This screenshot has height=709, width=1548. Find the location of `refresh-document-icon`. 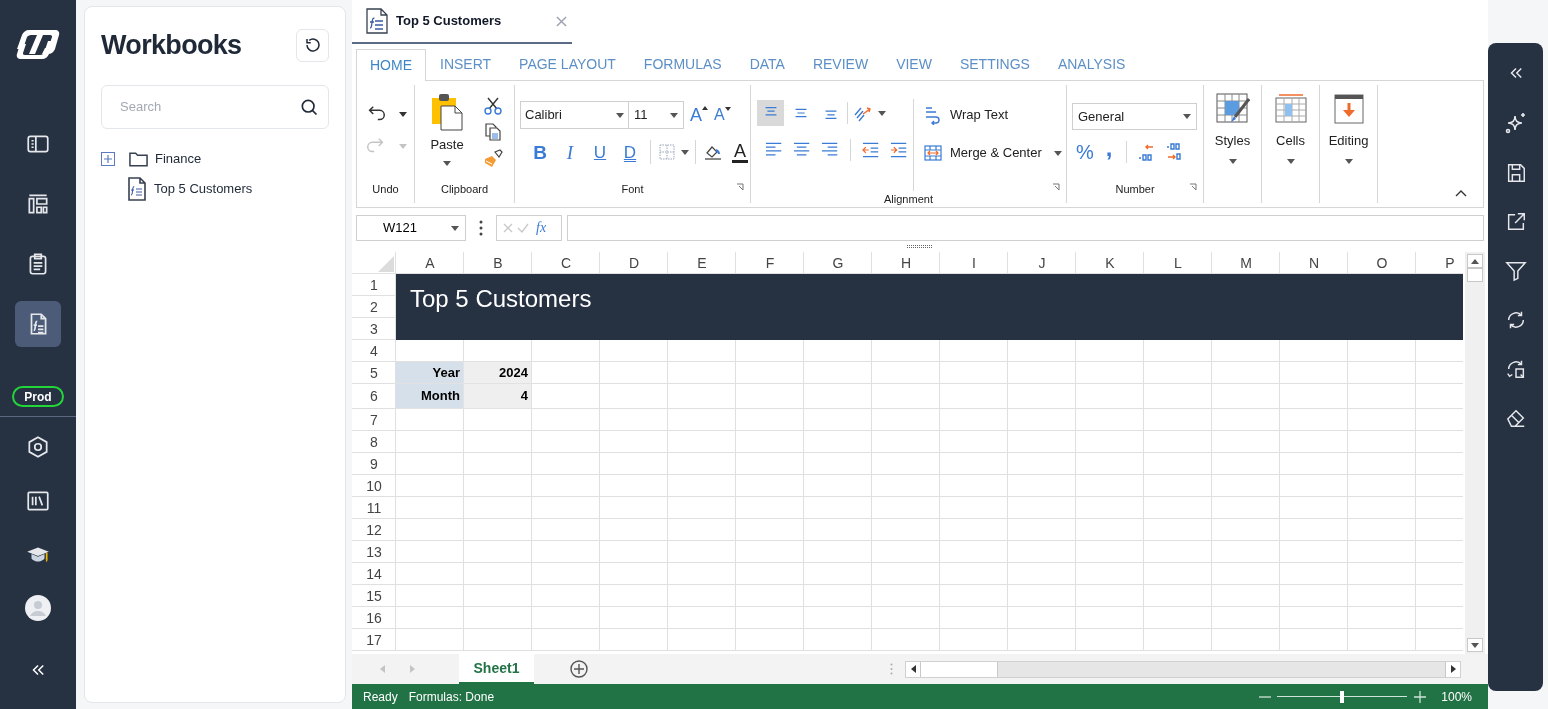

refresh-document-icon is located at coordinates (1515, 369).